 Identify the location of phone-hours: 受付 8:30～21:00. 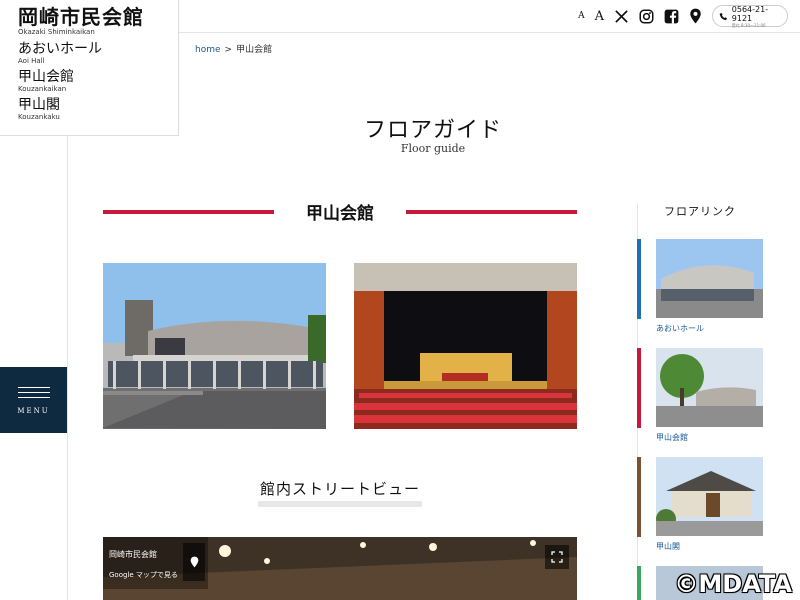
(748, 25).